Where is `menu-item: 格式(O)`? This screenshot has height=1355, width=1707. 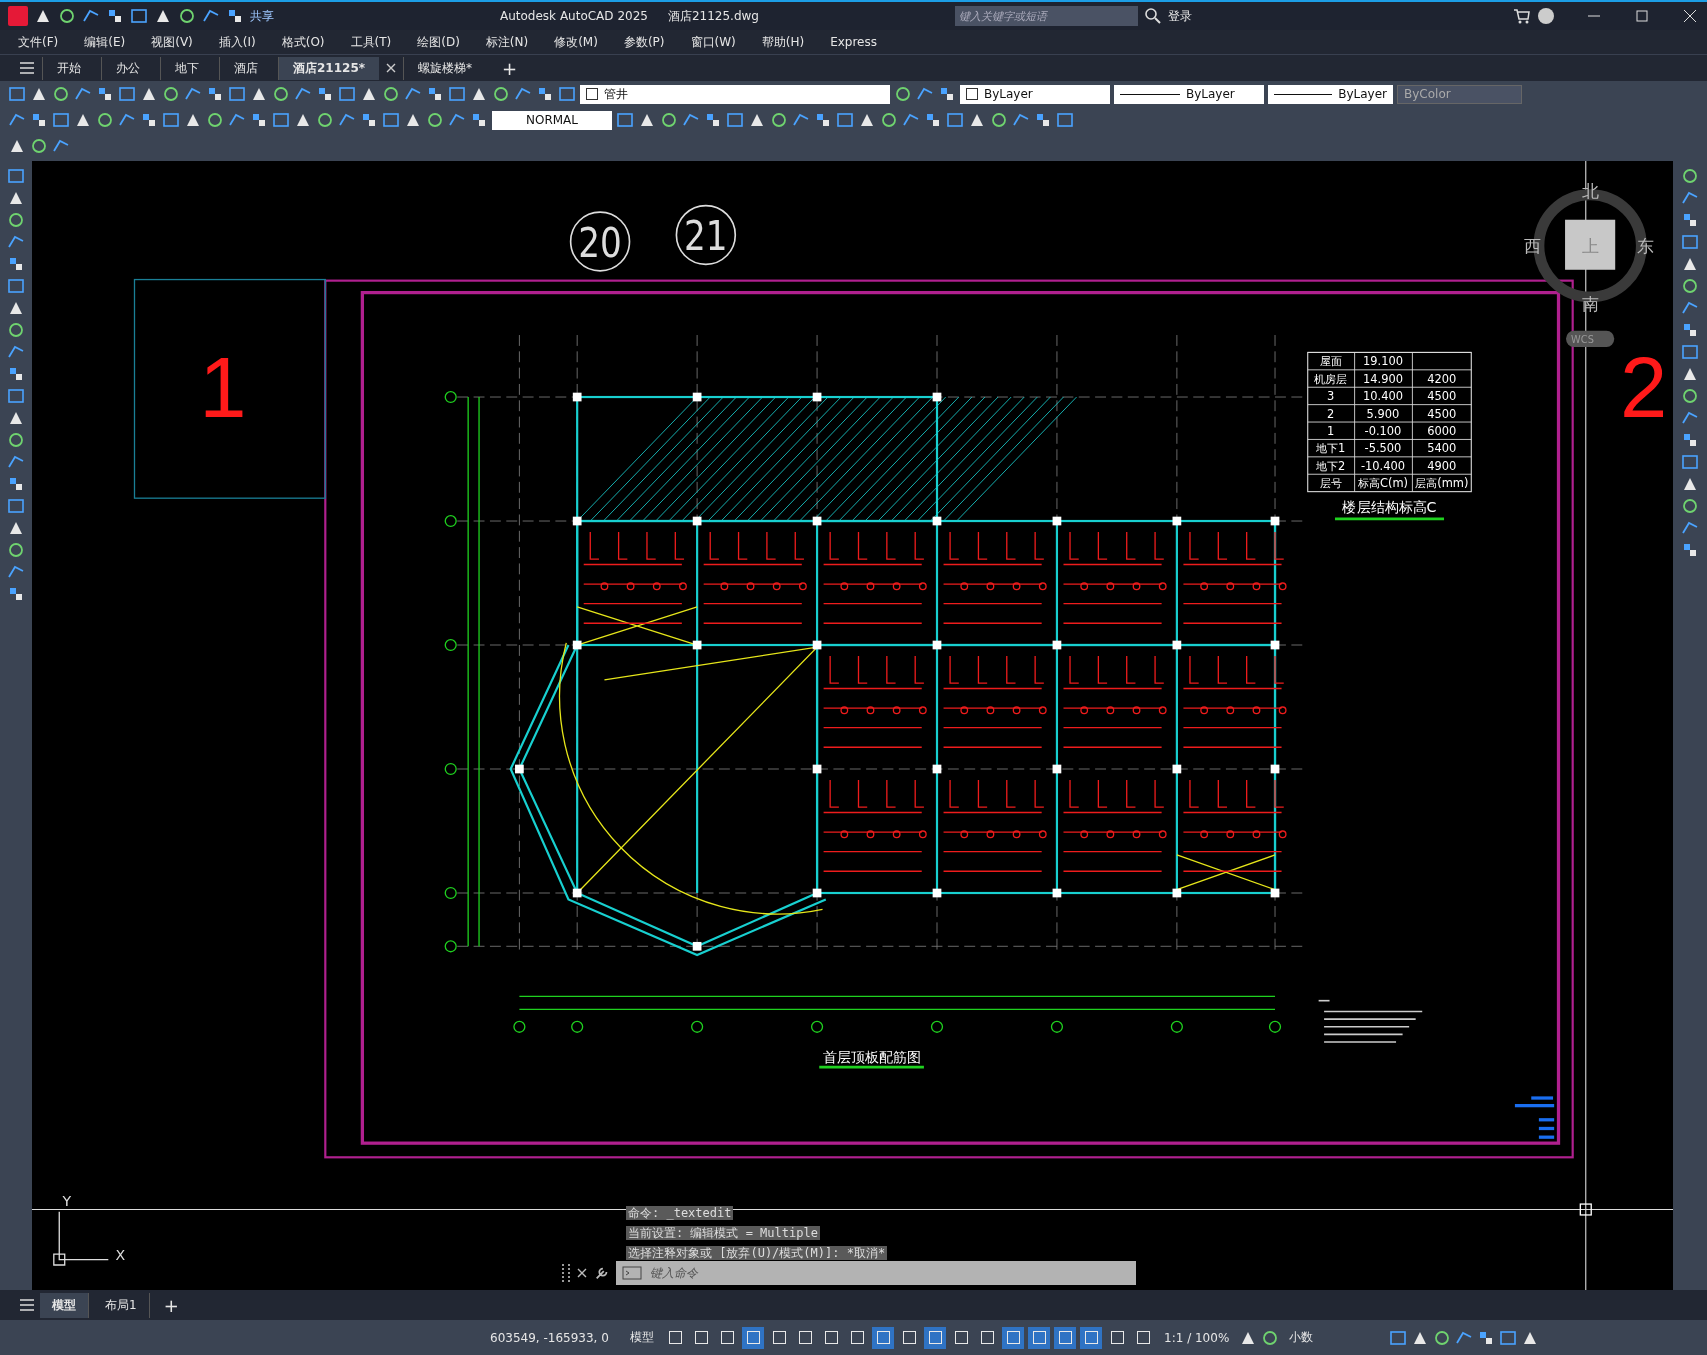
menu-item: 格式(O) is located at coordinates (303, 42).